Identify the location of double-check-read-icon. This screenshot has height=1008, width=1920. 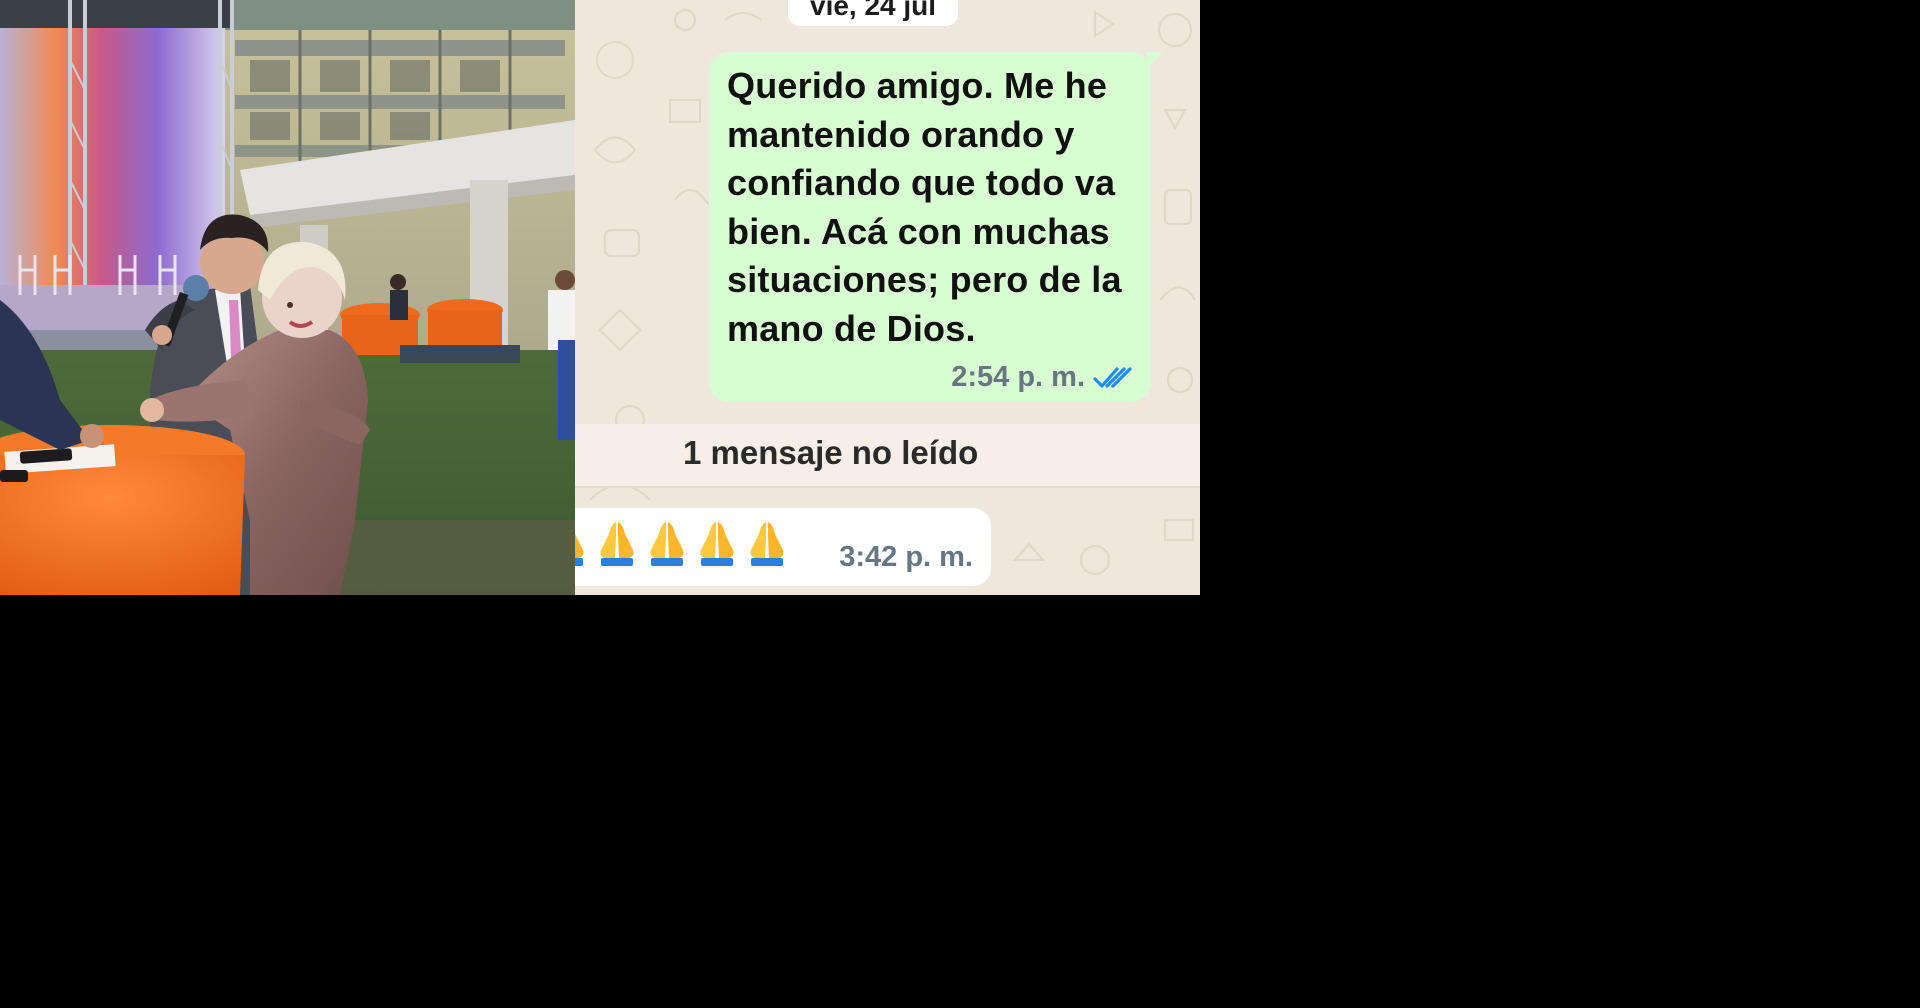
(1113, 378).